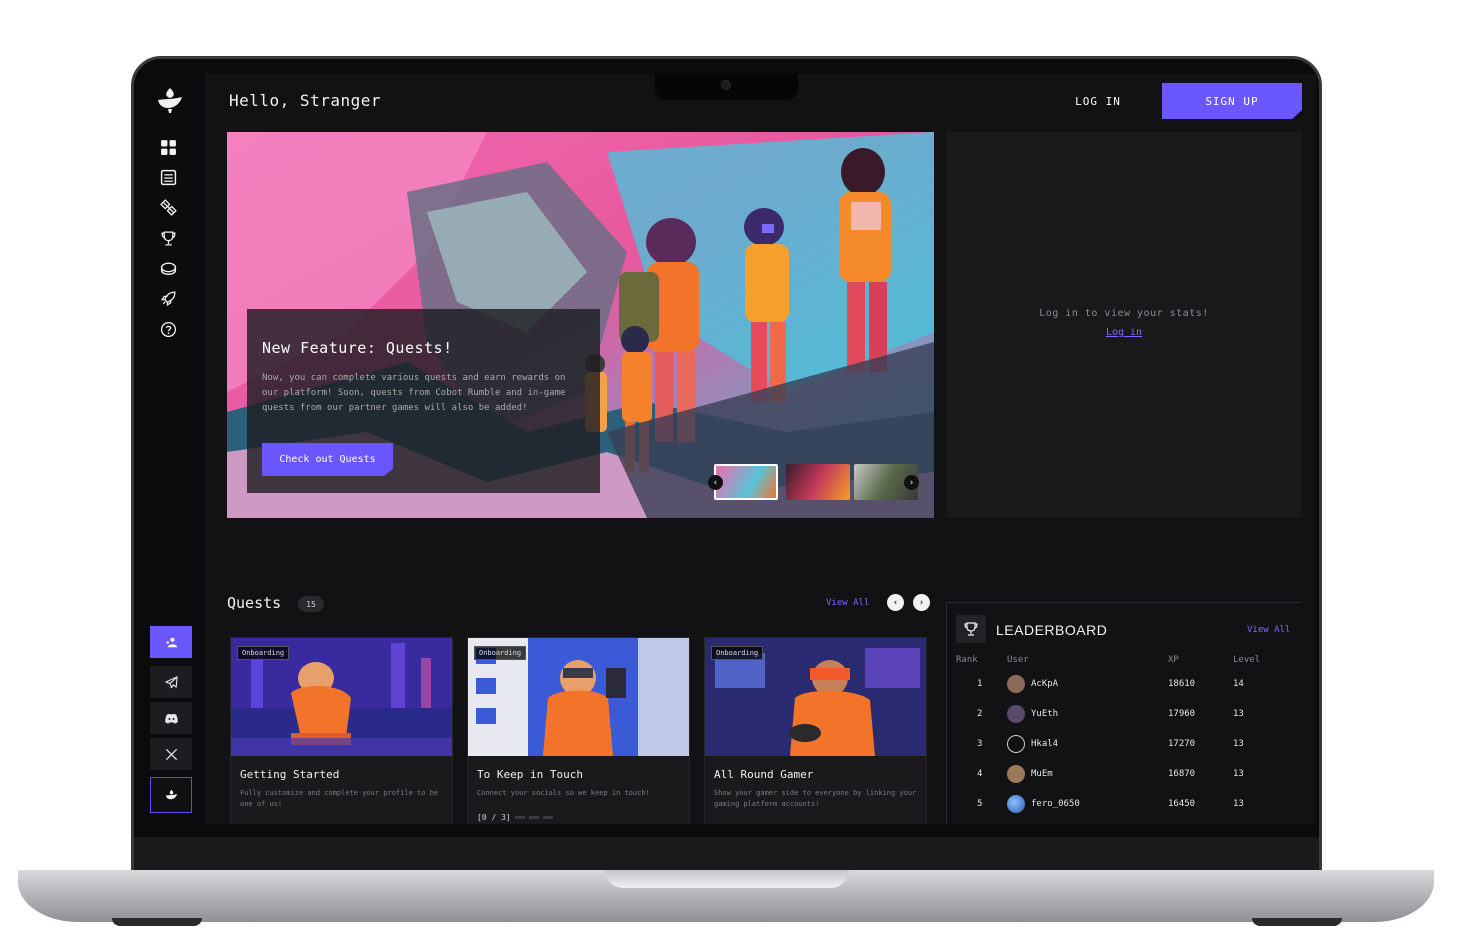 This screenshot has height=946, width=1459. I want to click on leaderboard-trophy-icon, so click(971, 629).